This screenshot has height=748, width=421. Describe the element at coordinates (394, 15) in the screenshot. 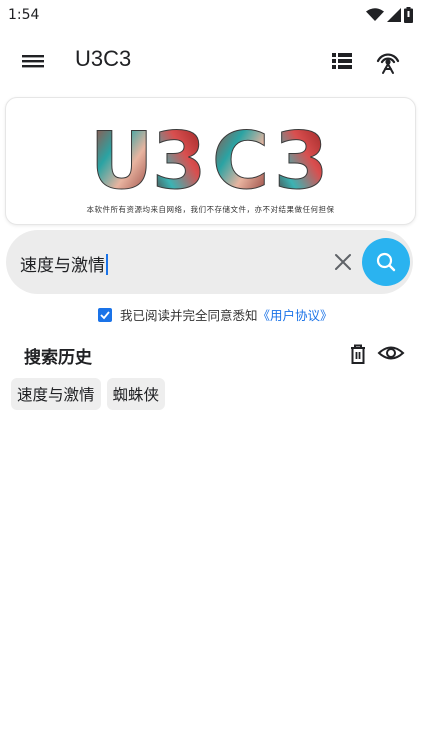

I see `signal-icon` at that location.